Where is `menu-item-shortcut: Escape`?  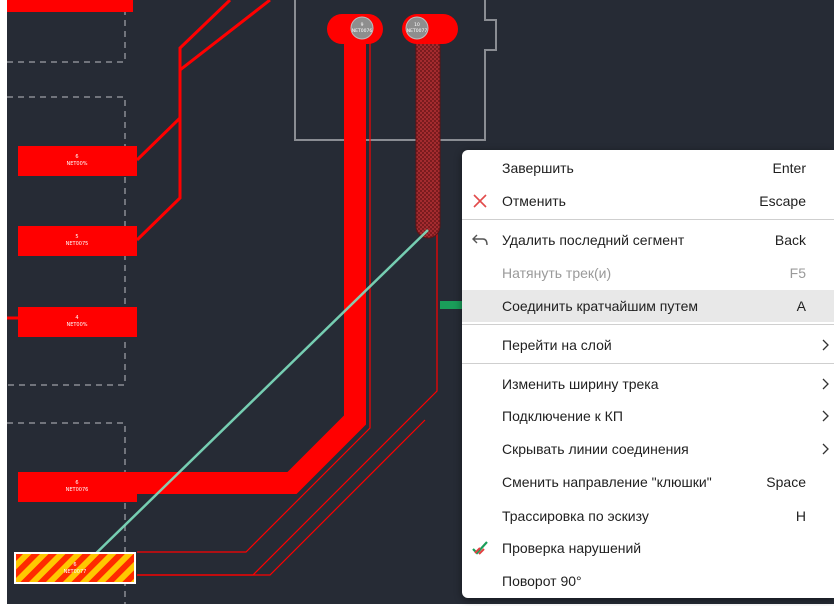
menu-item-shortcut: Escape is located at coordinates (782, 201).